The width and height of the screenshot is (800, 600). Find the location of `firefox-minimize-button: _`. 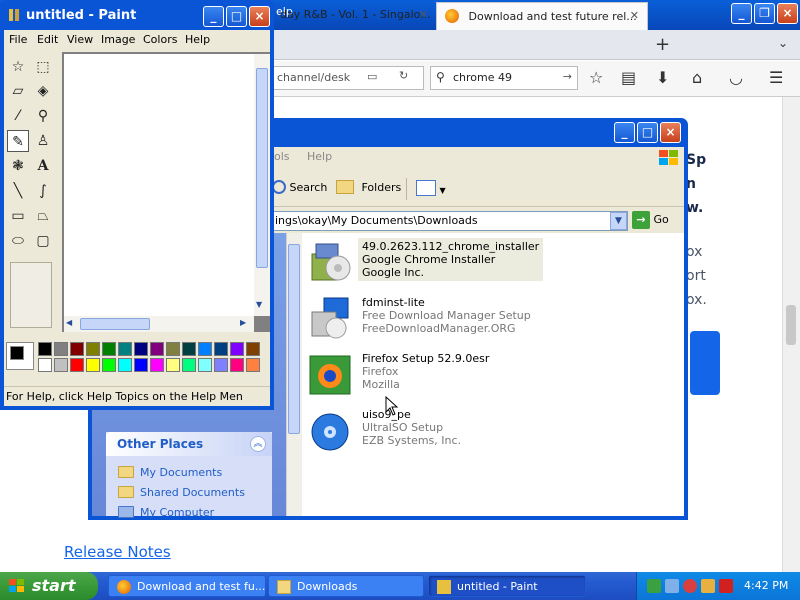

firefox-minimize-button: _ is located at coordinates (741, 13).